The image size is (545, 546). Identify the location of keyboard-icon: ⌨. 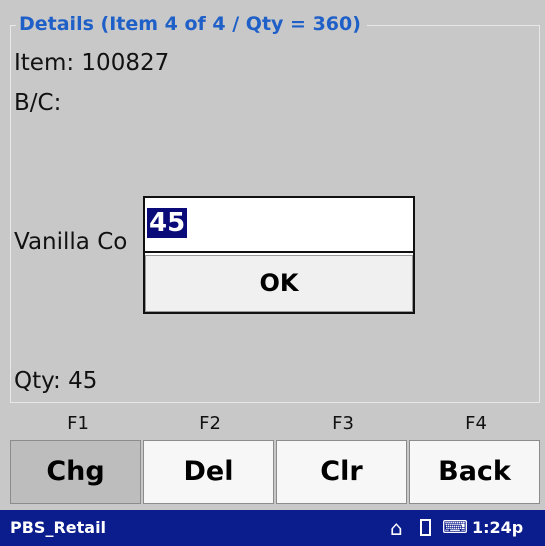
(455, 528).